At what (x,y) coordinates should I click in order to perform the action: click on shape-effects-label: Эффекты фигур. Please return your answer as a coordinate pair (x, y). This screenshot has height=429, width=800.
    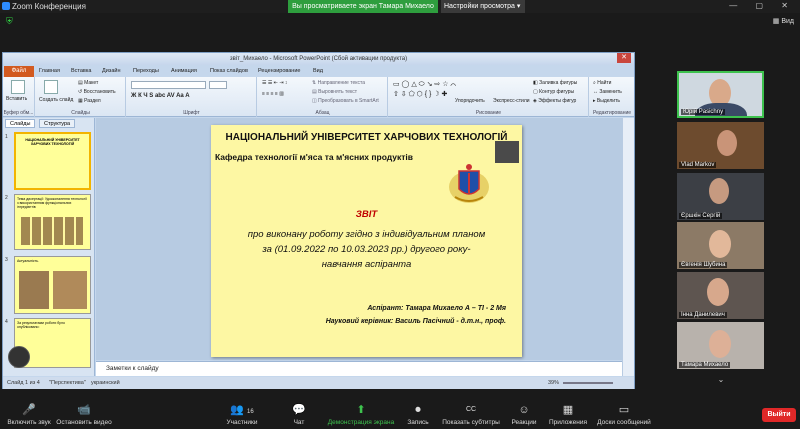
    Looking at the image, I should click on (557, 101).